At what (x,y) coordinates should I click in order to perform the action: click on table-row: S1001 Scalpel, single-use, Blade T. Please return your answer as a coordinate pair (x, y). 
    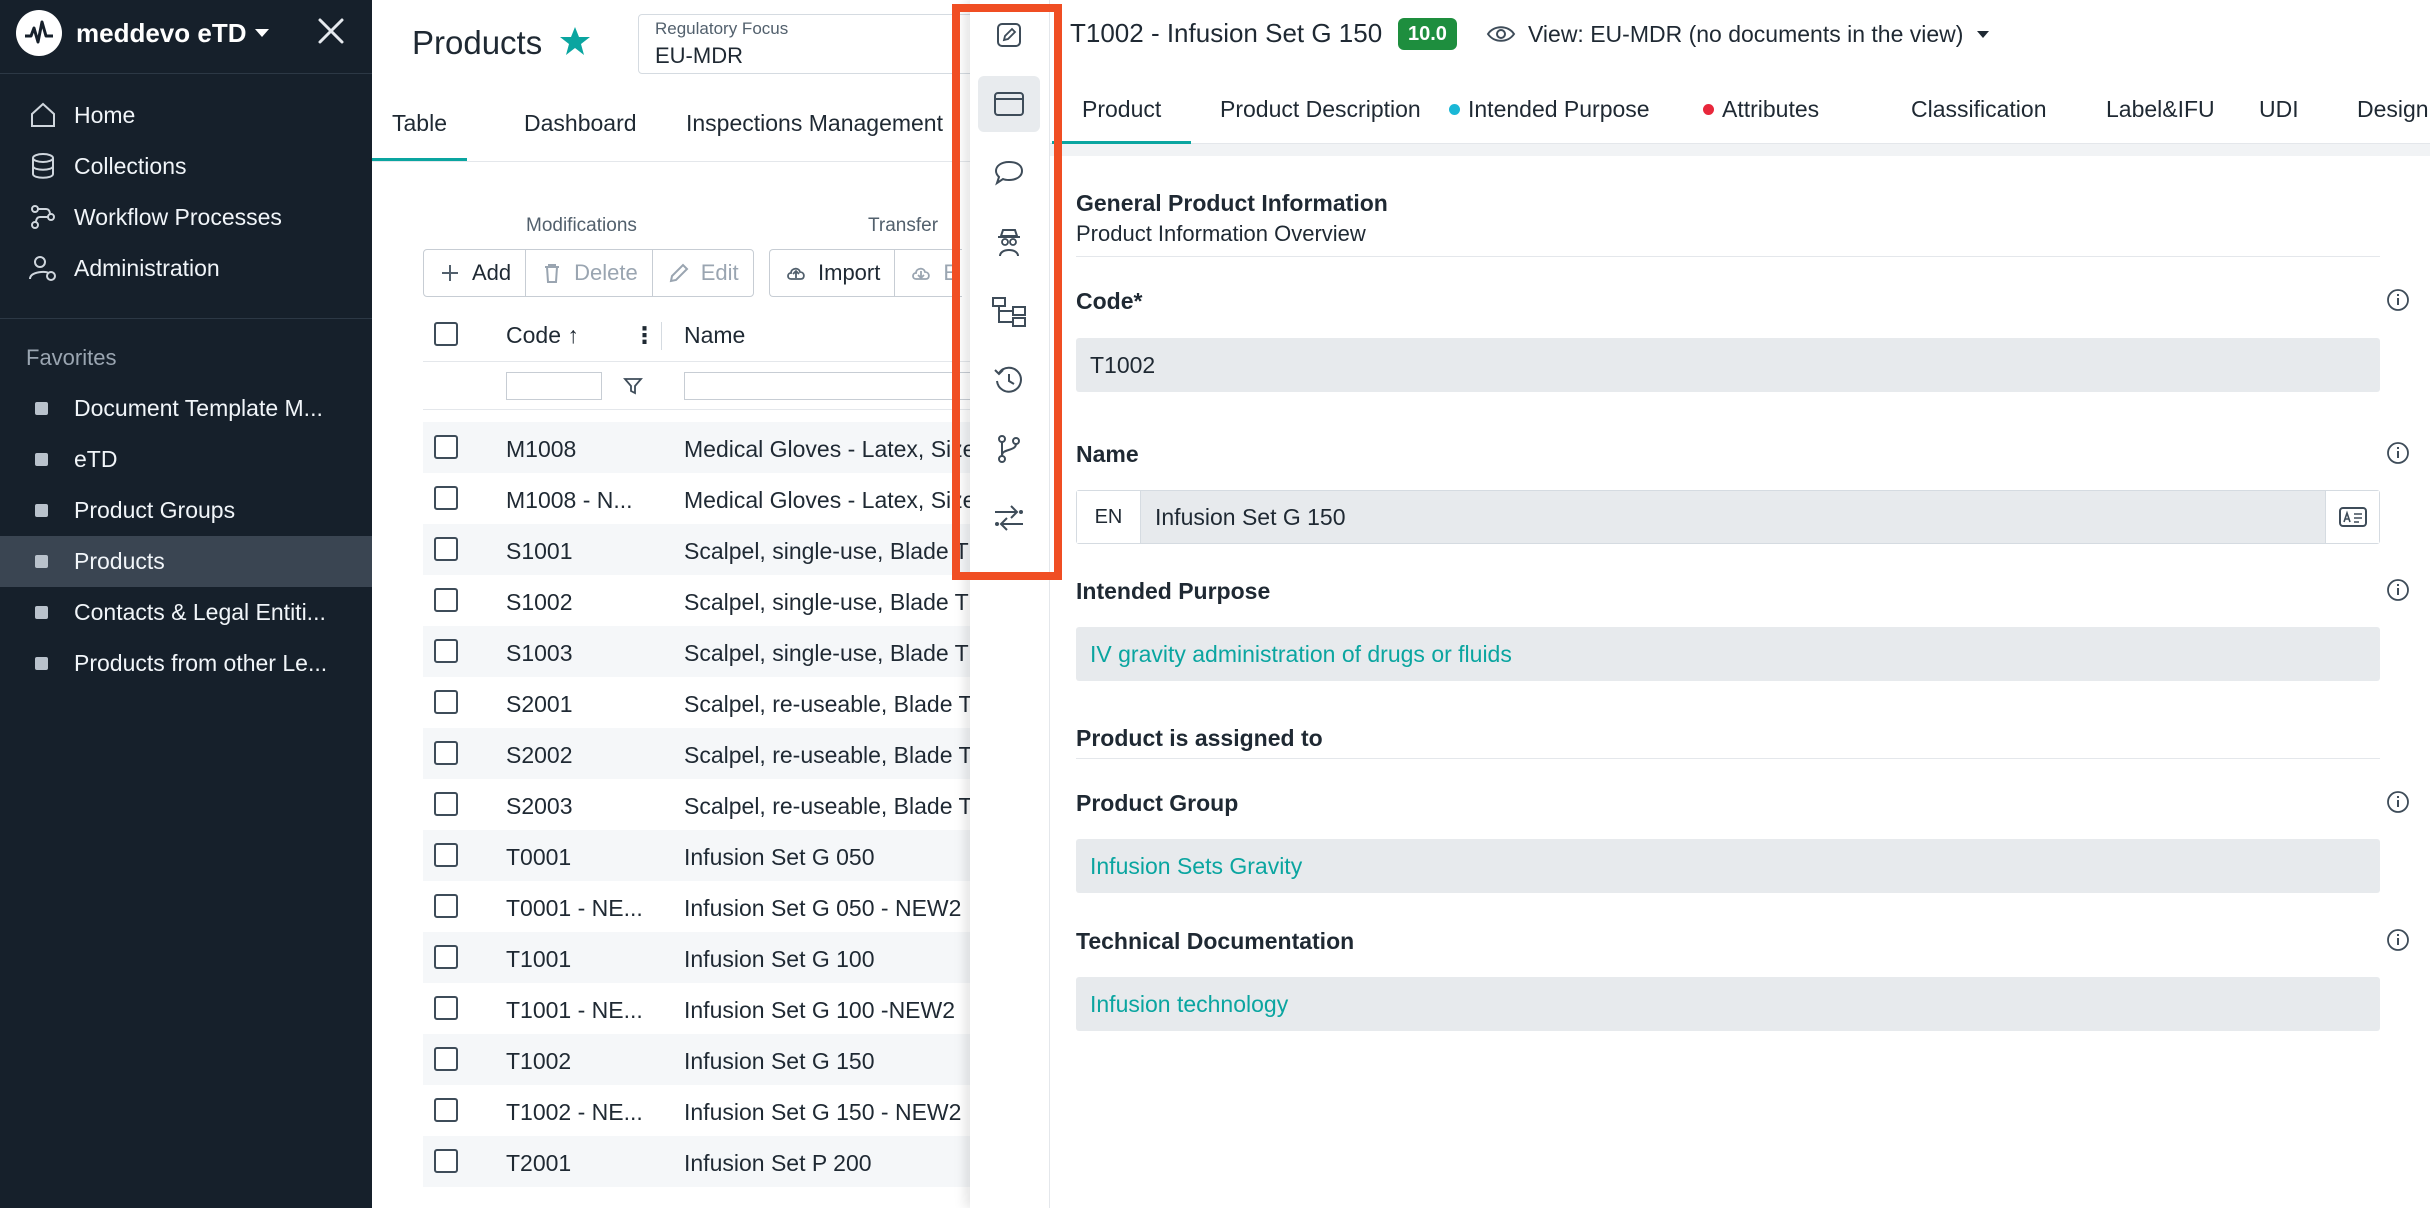
    Looking at the image, I should click on (697, 549).